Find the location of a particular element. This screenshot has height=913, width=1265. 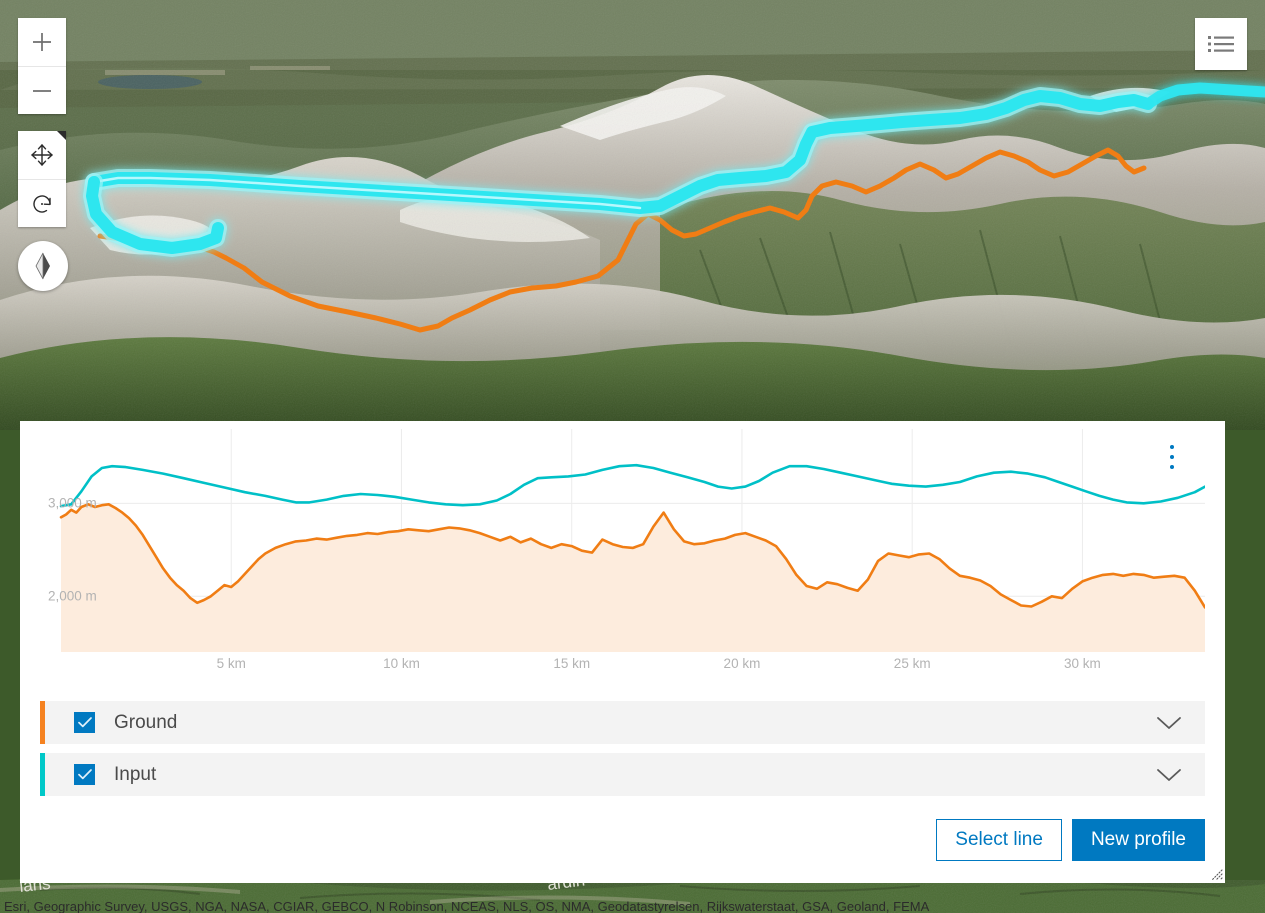

x-axis-tick-label: 20 km is located at coordinates (742, 663).